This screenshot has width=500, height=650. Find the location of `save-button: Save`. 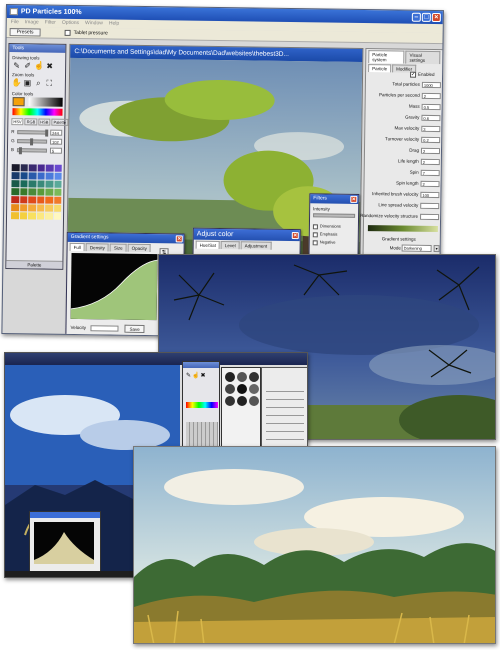

save-button: Save is located at coordinates (134, 328).